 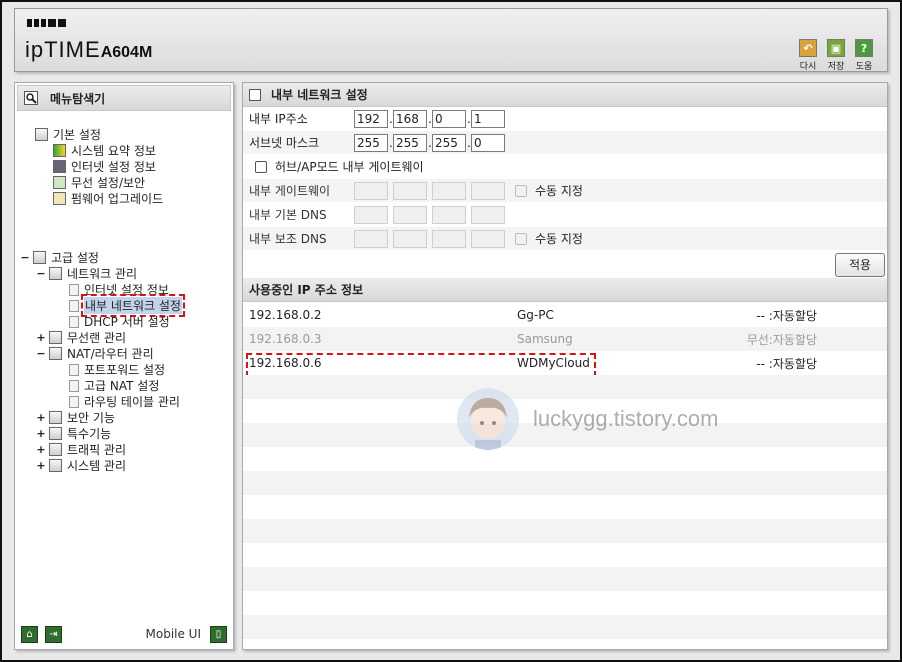 What do you see at coordinates (55, 273) in the screenshot?
I see `network-icon` at bounding box center [55, 273].